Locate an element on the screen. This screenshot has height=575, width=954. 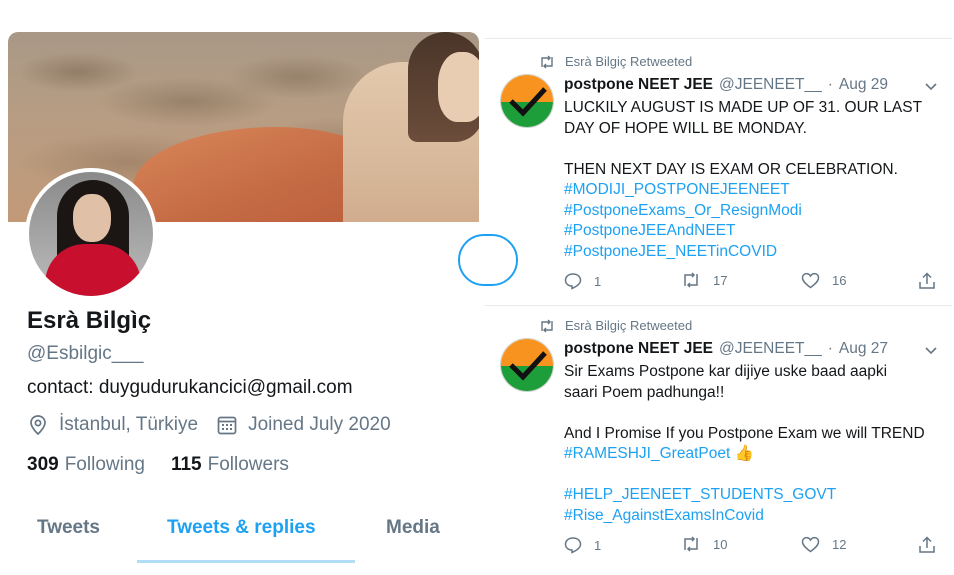
hashtag-link: #MODIJI_POSTPONEJEENEET is located at coordinates (751, 190).